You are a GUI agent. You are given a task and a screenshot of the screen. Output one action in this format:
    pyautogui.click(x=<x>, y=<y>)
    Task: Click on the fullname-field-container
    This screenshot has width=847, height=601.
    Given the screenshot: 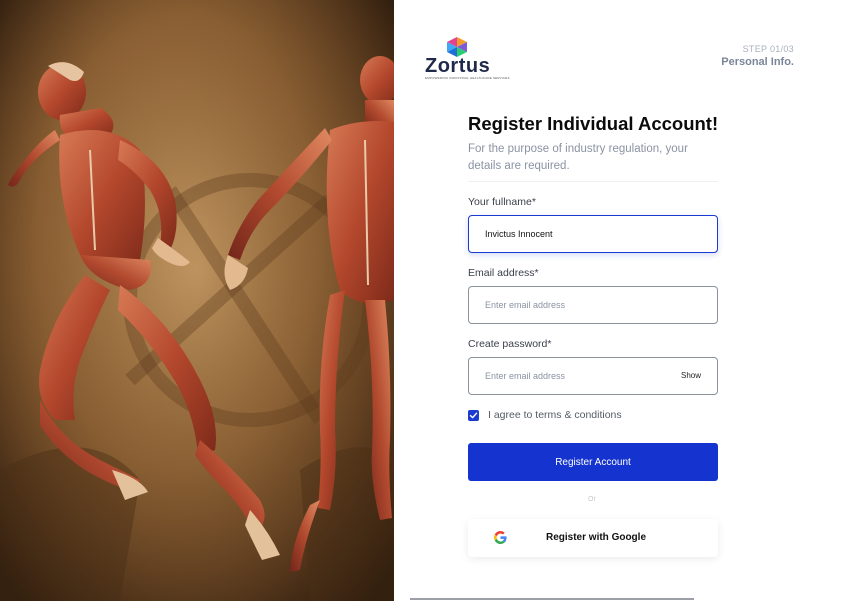 What is the action you would take?
    pyautogui.click(x=593, y=234)
    